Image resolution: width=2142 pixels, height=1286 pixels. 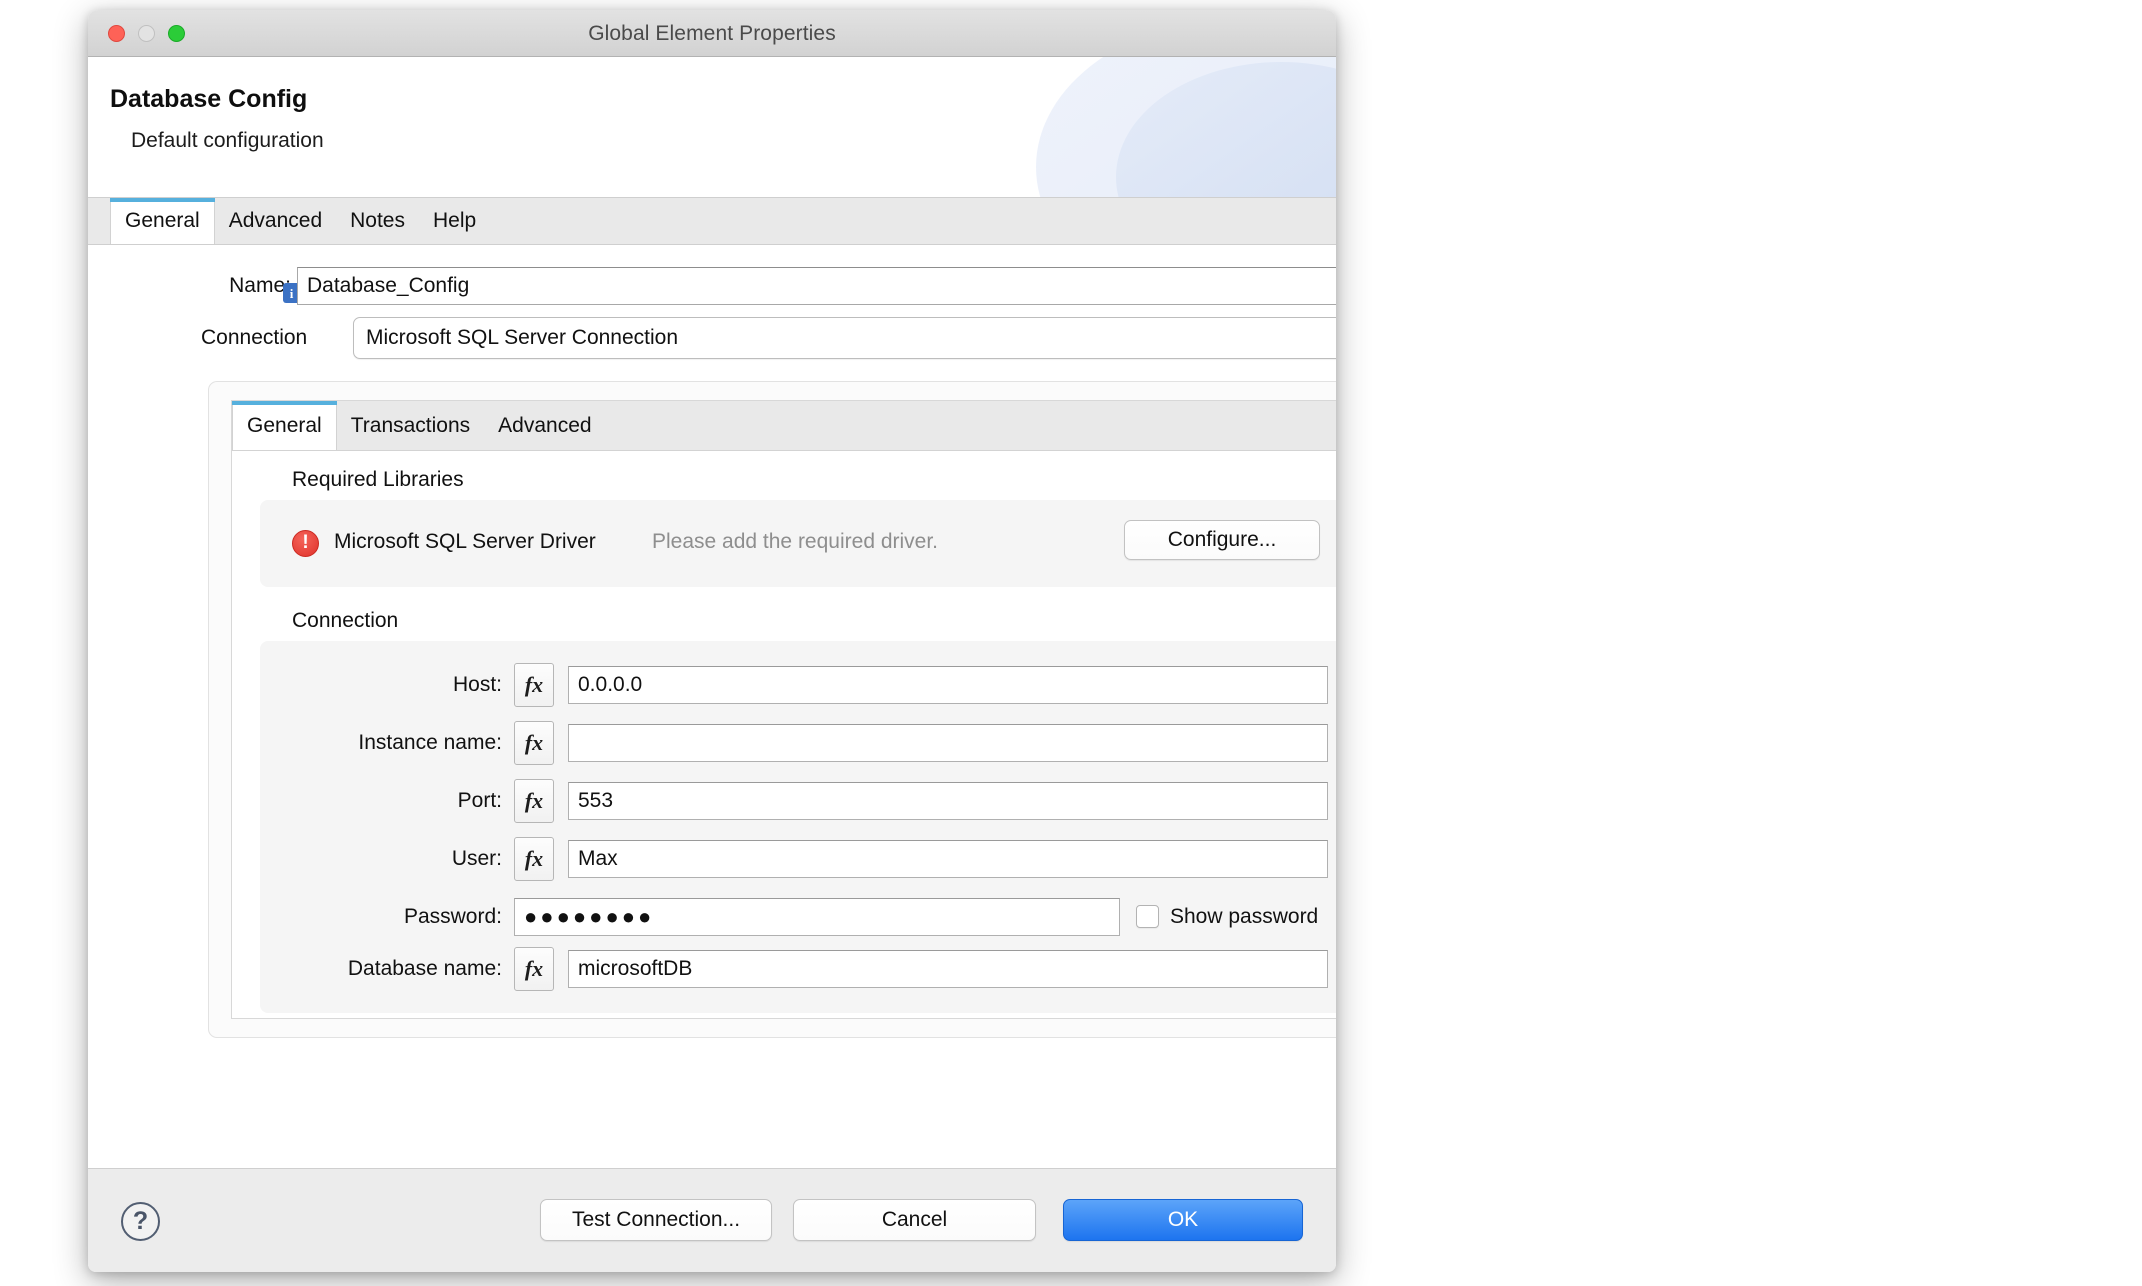 I want to click on name-row: Name: i Database_Config, so click(x=712, y=287).